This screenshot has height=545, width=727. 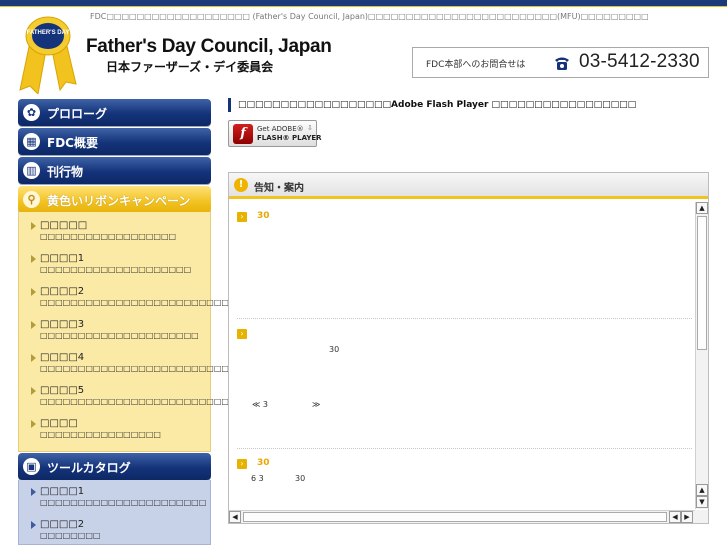 I want to click on ribbon-icon: ⚲, so click(x=31, y=199).